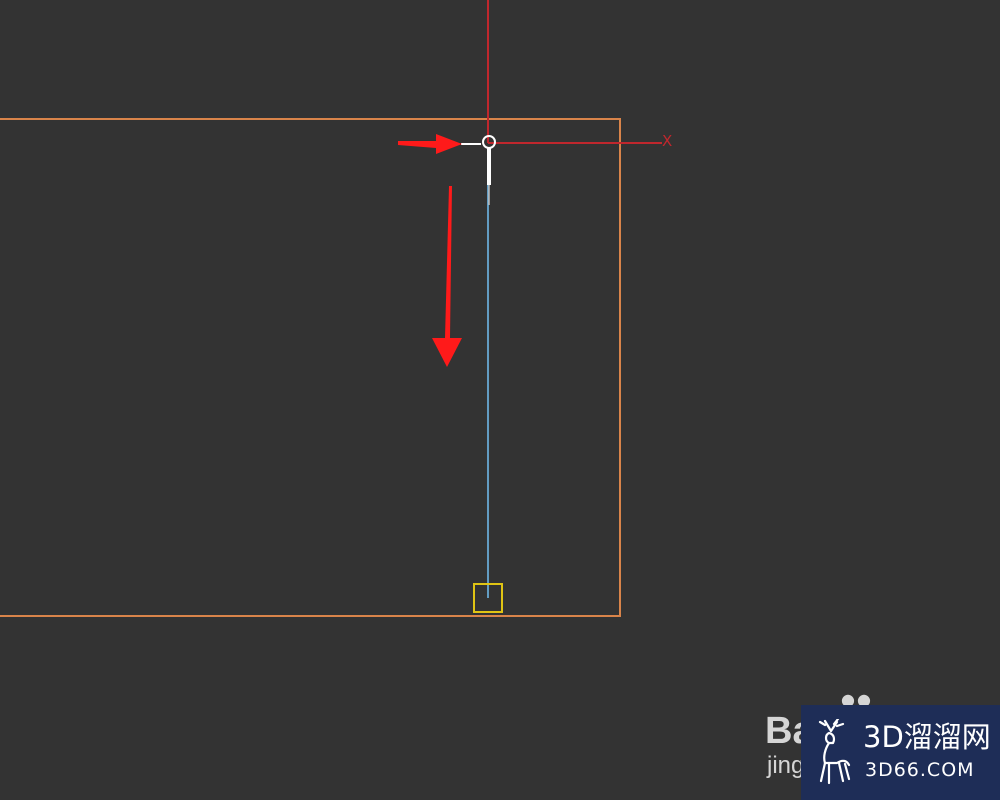  I want to click on axis-x-label: X, so click(667, 141).